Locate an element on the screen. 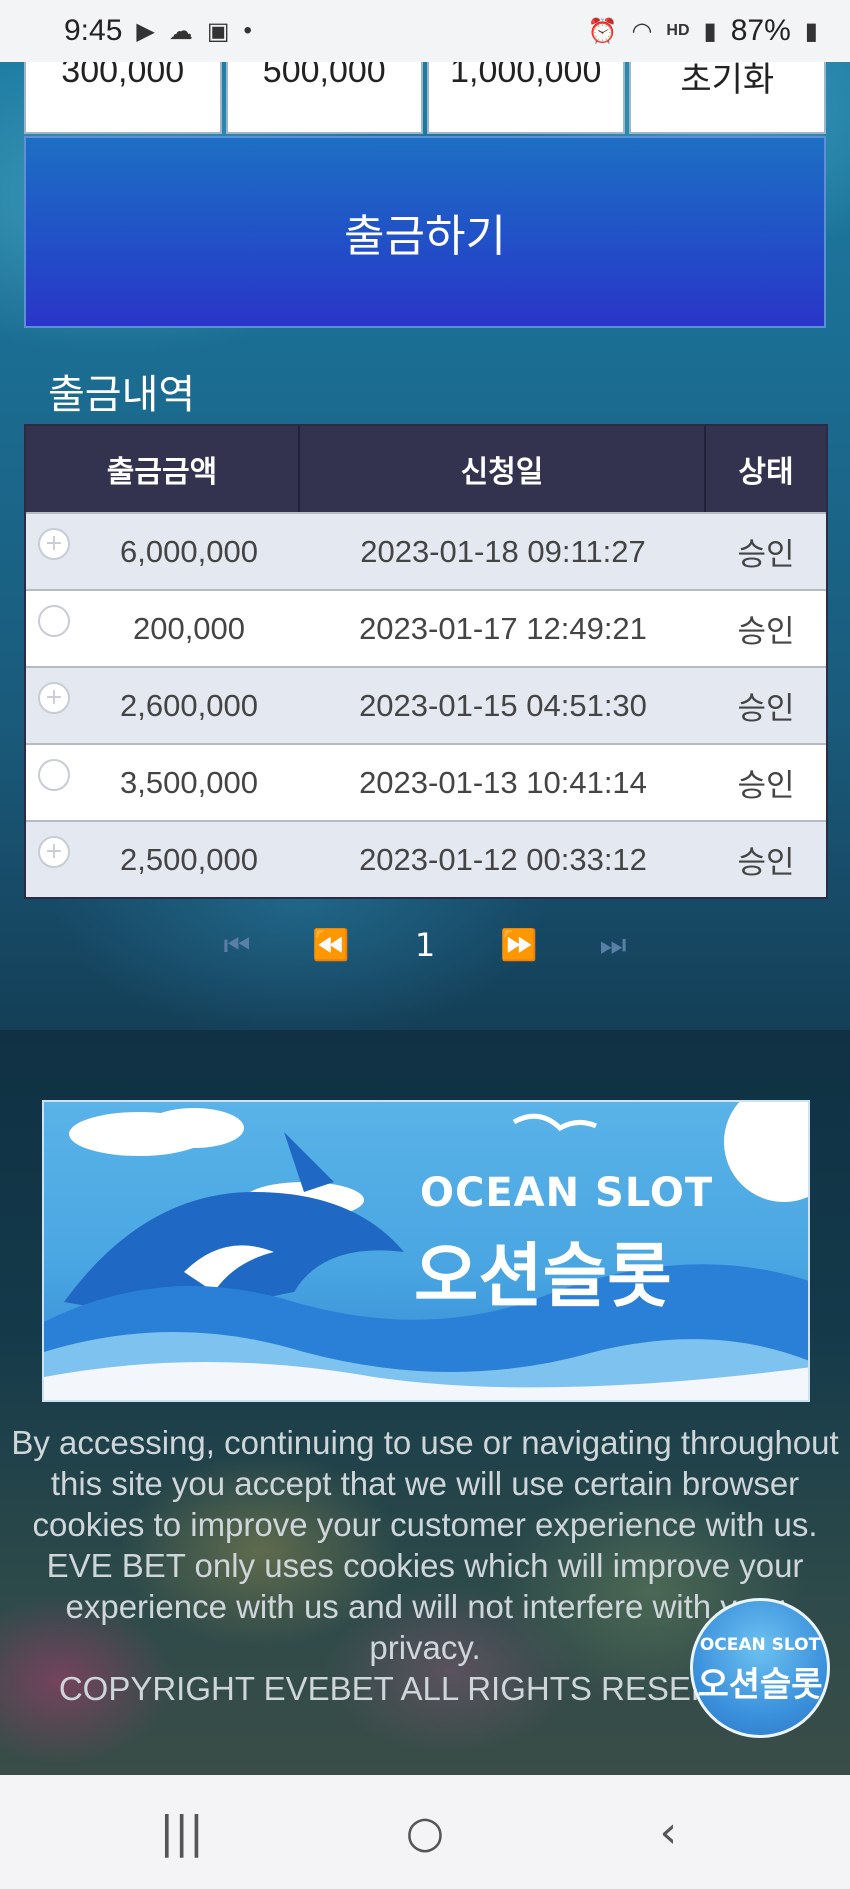 This screenshot has width=850, height=1889. row-date: 2023-01-17 12:49:21 is located at coordinates (503, 628).